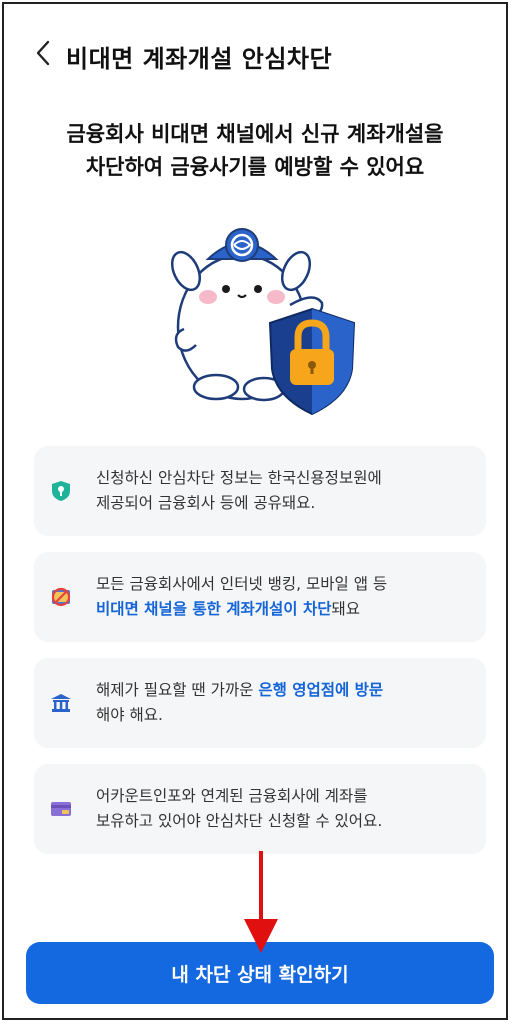 The height and width of the screenshot is (1024, 512). I want to click on info-card-line-1: 신청하신 안심차단 정보는 한국신용정보원에, so click(239, 478).